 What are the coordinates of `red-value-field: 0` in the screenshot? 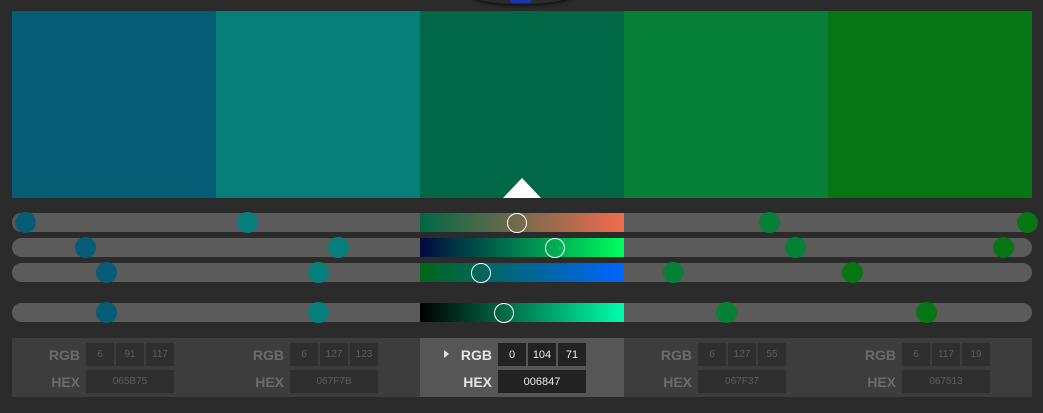 It's located at (512, 354).